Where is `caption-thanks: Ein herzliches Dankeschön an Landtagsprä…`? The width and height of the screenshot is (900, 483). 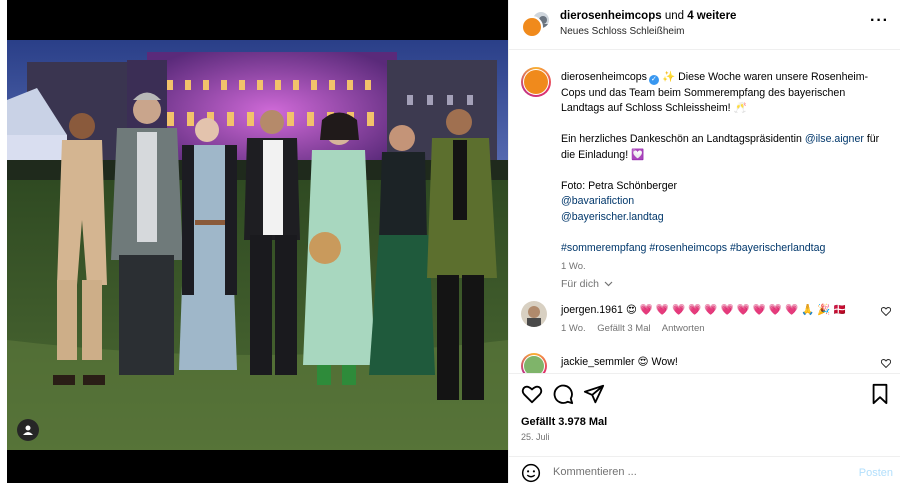 caption-thanks: Ein herzliches Dankeschön an Landtagsprä… is located at coordinates (681, 139).